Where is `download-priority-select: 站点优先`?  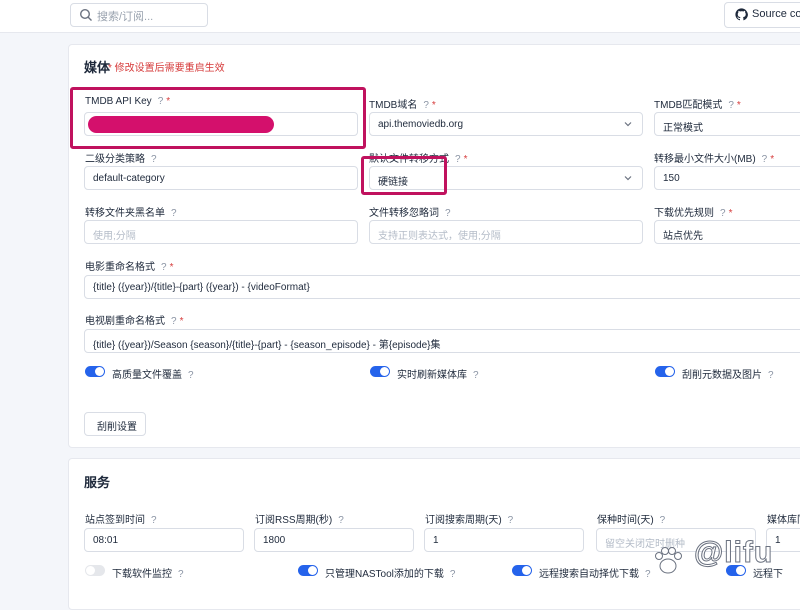
download-priority-select: 站点优先 is located at coordinates (727, 232).